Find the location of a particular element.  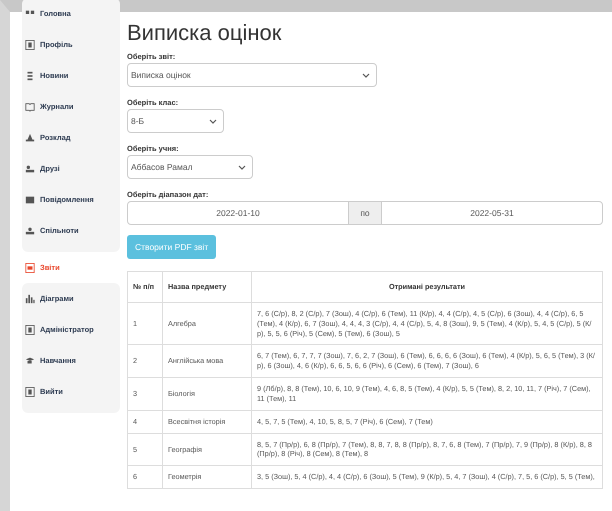

graduation-cap-icon is located at coordinates (30, 361).